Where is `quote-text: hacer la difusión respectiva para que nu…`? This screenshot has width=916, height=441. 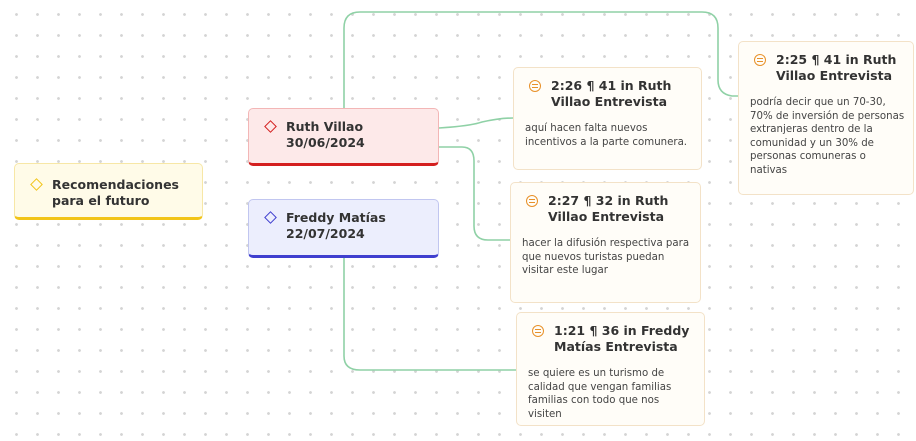 quote-text: hacer la difusión respectiva para que nu… is located at coordinates (606, 257).